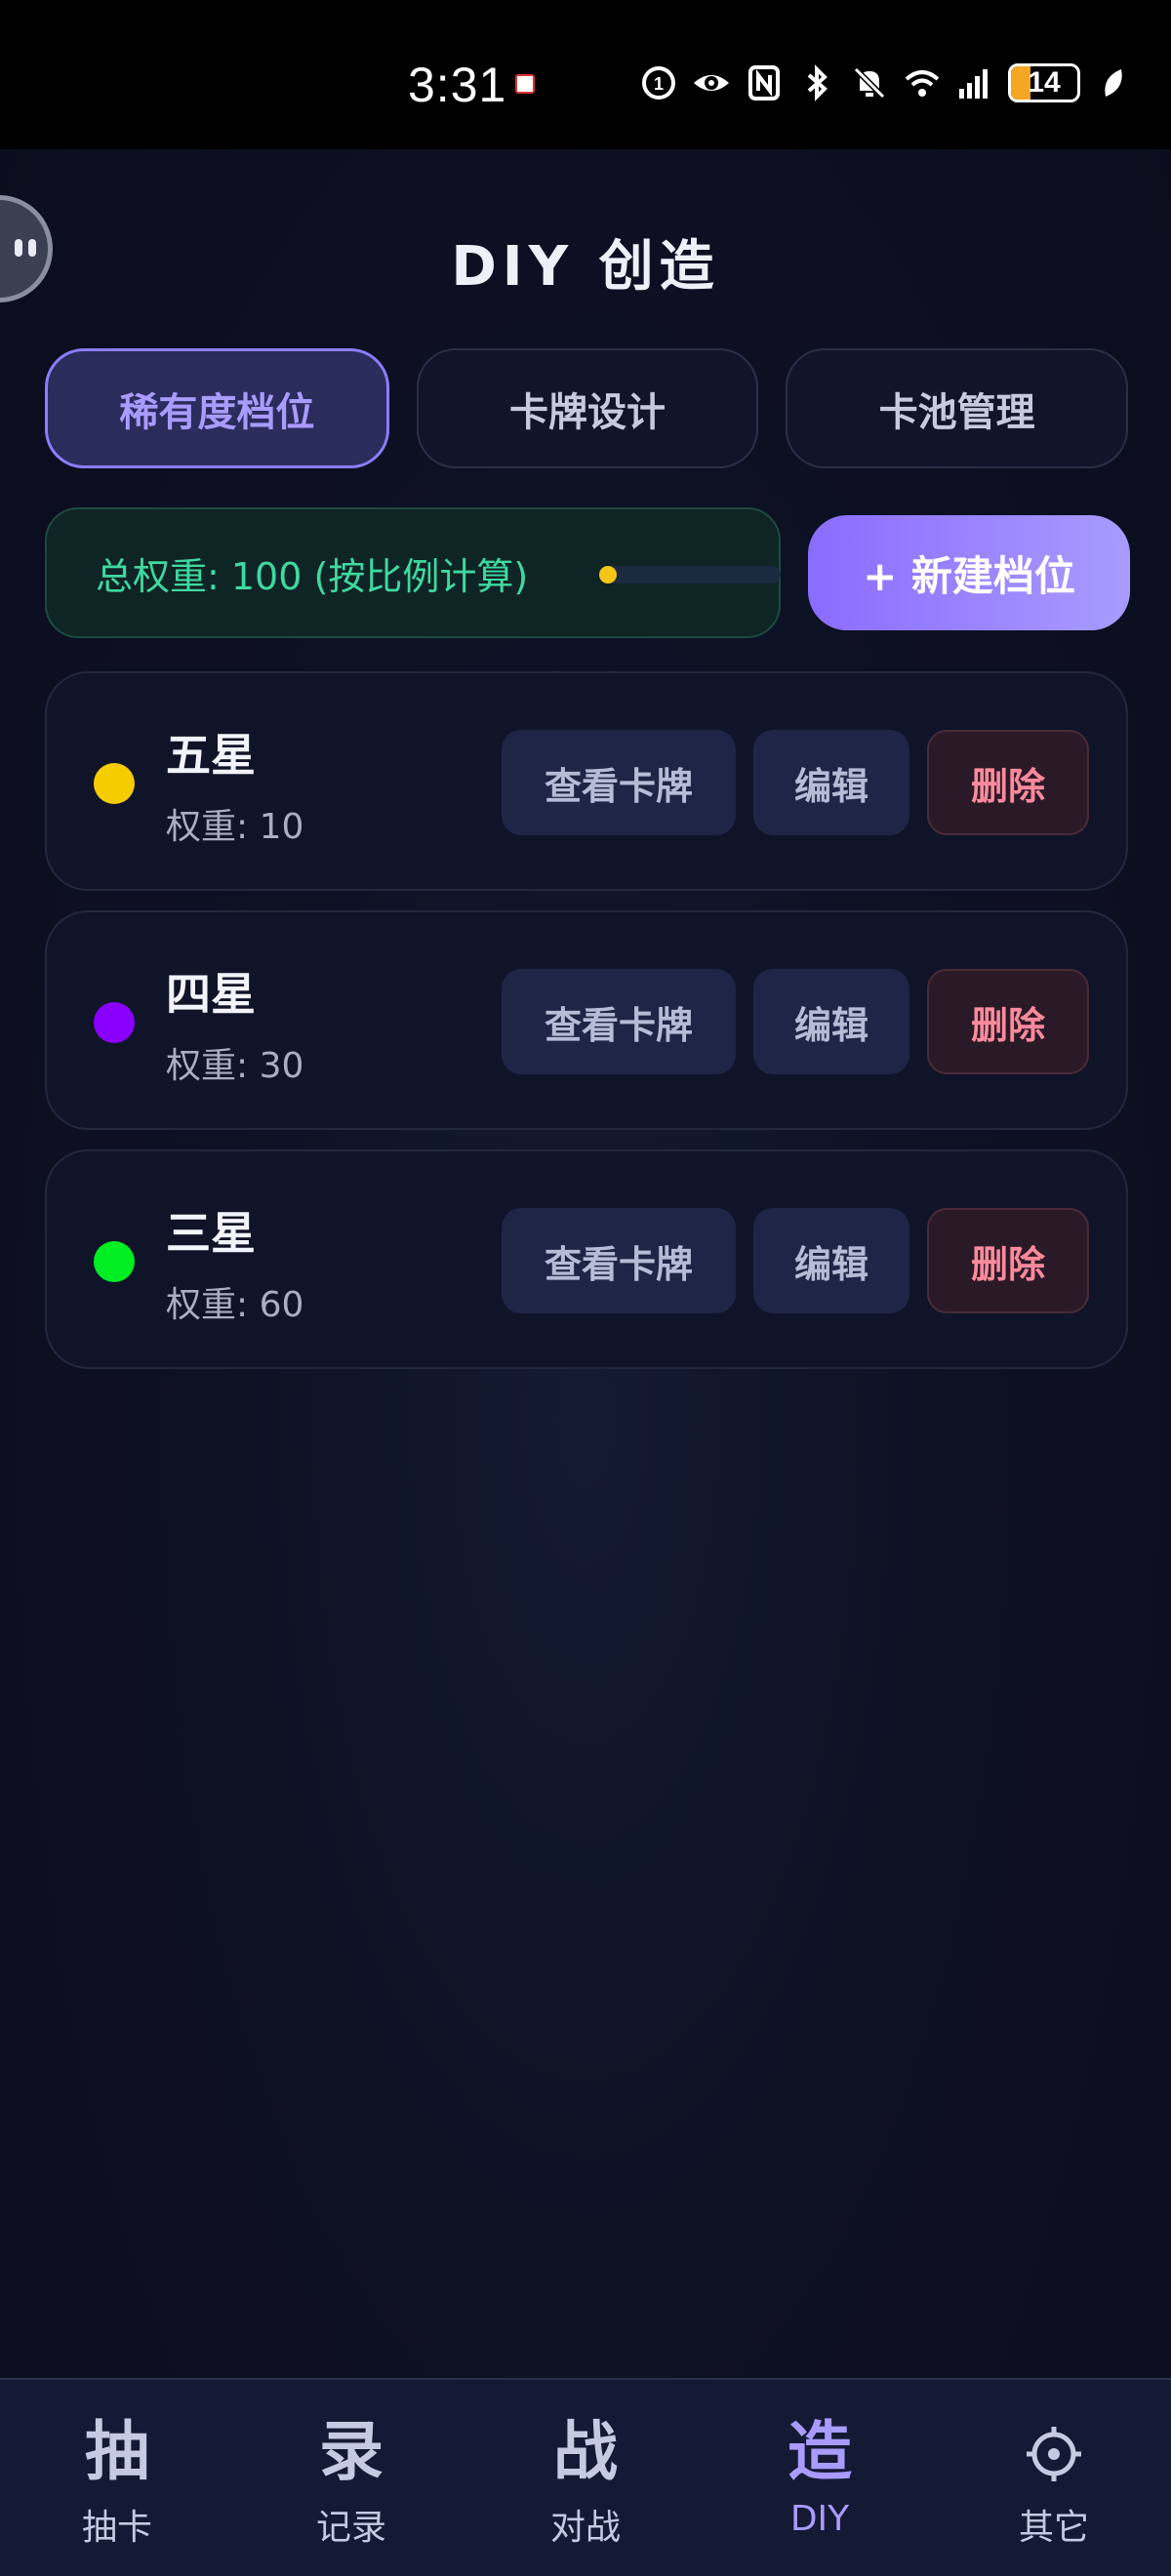 The height and width of the screenshot is (2576, 1171). Describe the element at coordinates (117, 2451) in the screenshot. I see `draw-icon: 抽` at that location.